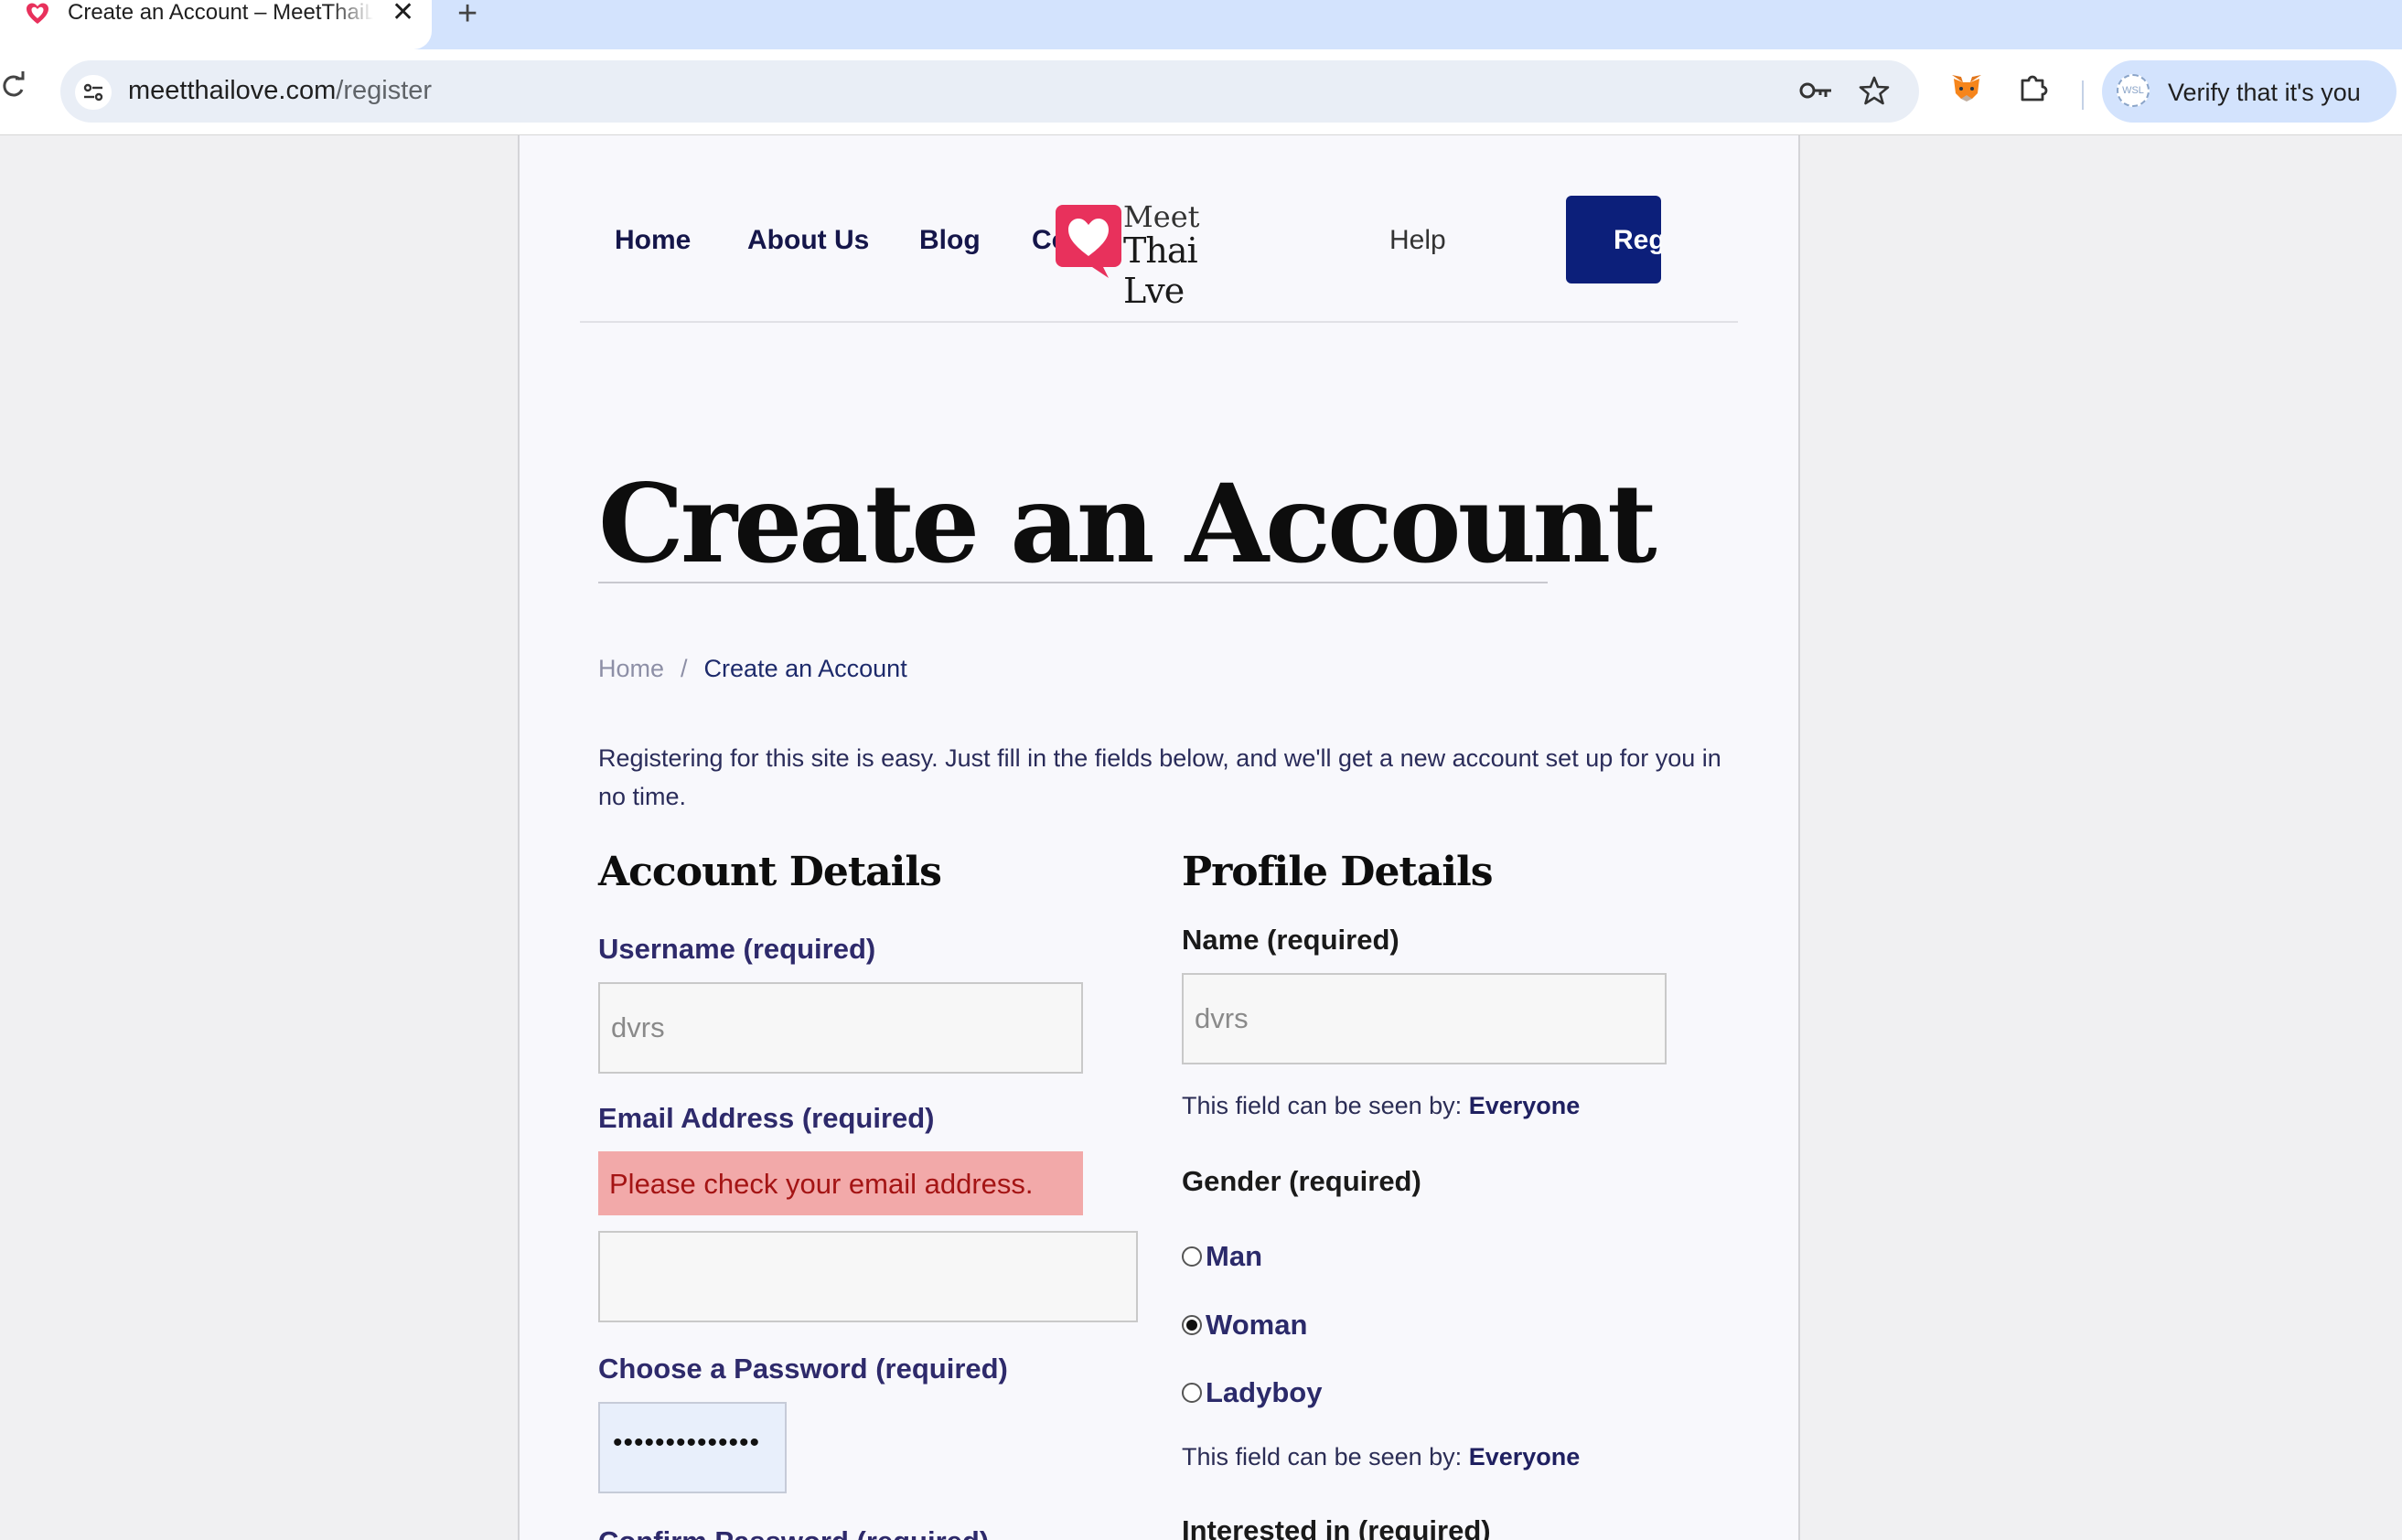 The image size is (2402, 1540). Describe the element at coordinates (1381, 1457) in the screenshot. I see `gender-visibility-note: This field can be seen by: Everyone` at that location.